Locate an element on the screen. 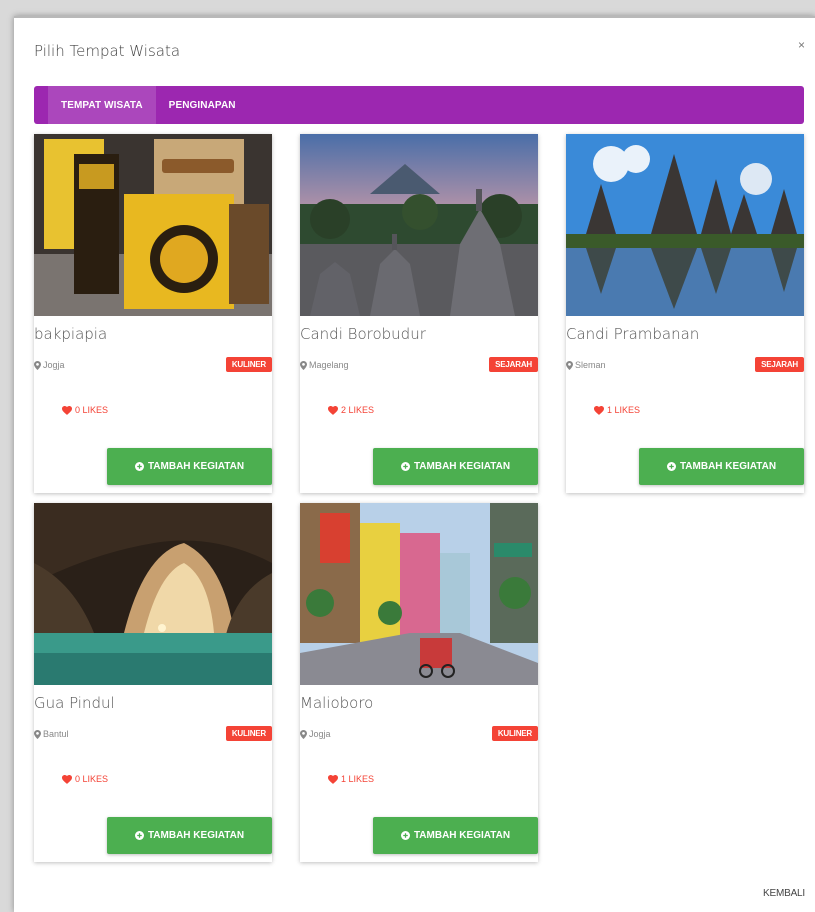 This screenshot has height=912, width=815. tab-tempat-wisata: TEMPAT WISATA is located at coordinates (102, 105).